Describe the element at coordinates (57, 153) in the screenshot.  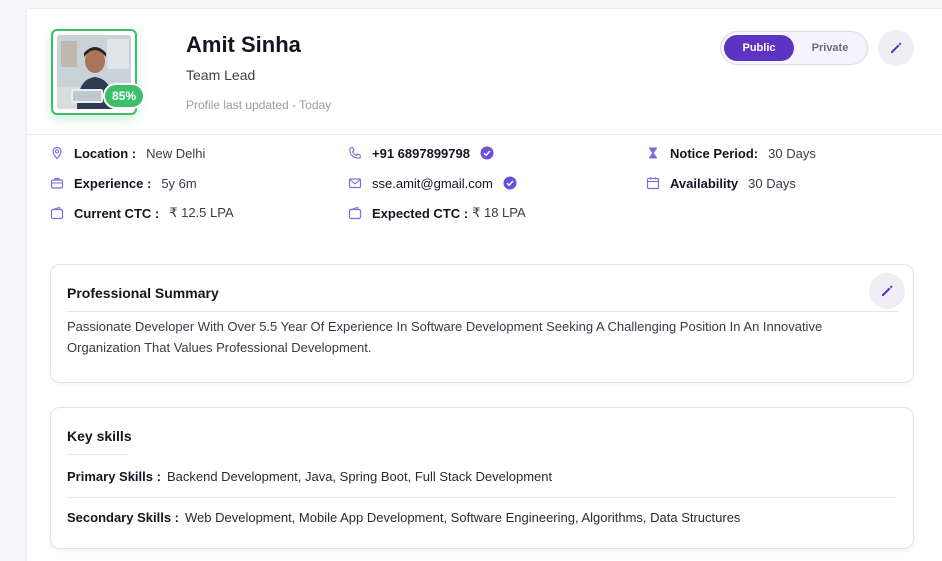
I see `location-pin-icon` at that location.